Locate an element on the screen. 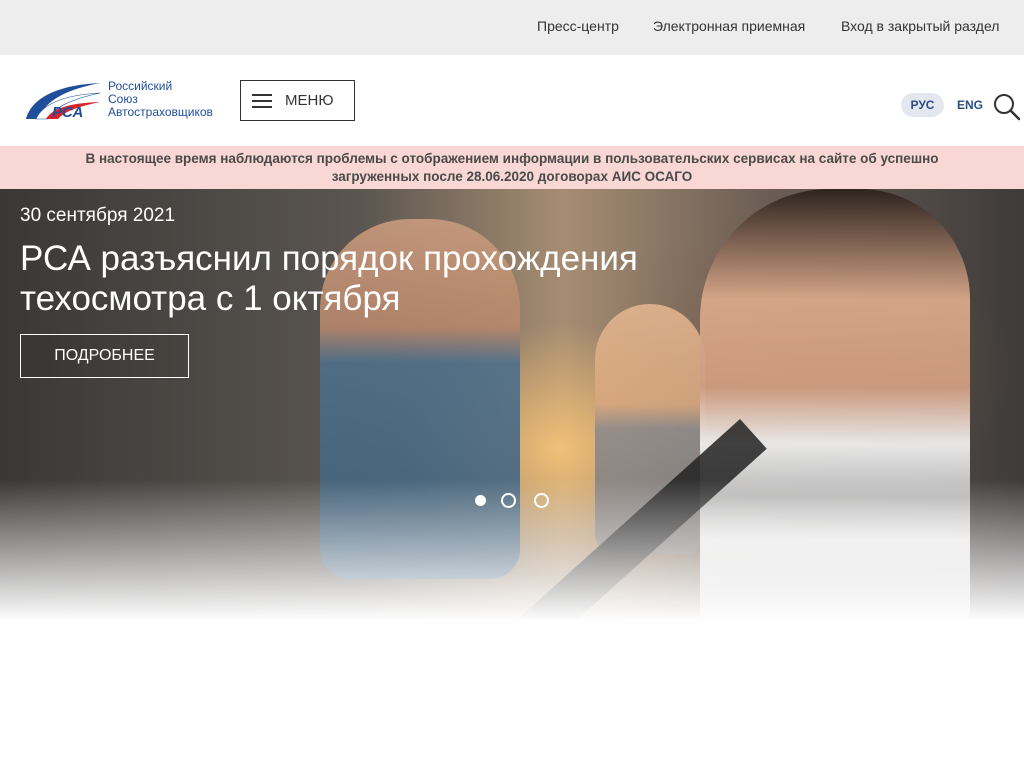 Image resolution: width=1024 pixels, height=768 pixels. private-area-login-link: Вход в закрытый раздел is located at coordinates (920, 26).